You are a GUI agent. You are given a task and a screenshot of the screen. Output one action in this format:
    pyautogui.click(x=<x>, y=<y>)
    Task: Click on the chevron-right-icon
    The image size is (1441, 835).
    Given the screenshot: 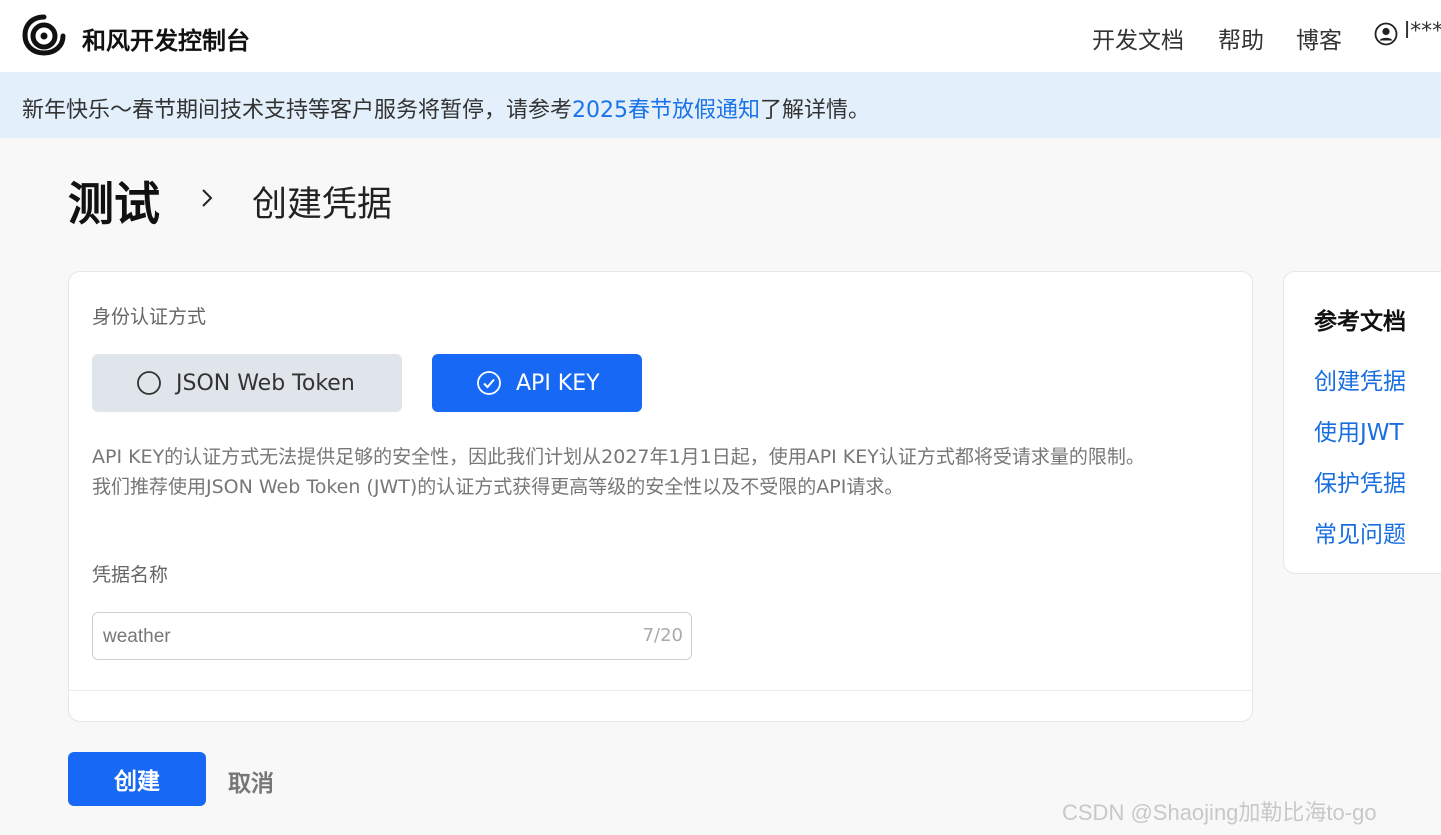 What is the action you would take?
    pyautogui.click(x=207, y=198)
    